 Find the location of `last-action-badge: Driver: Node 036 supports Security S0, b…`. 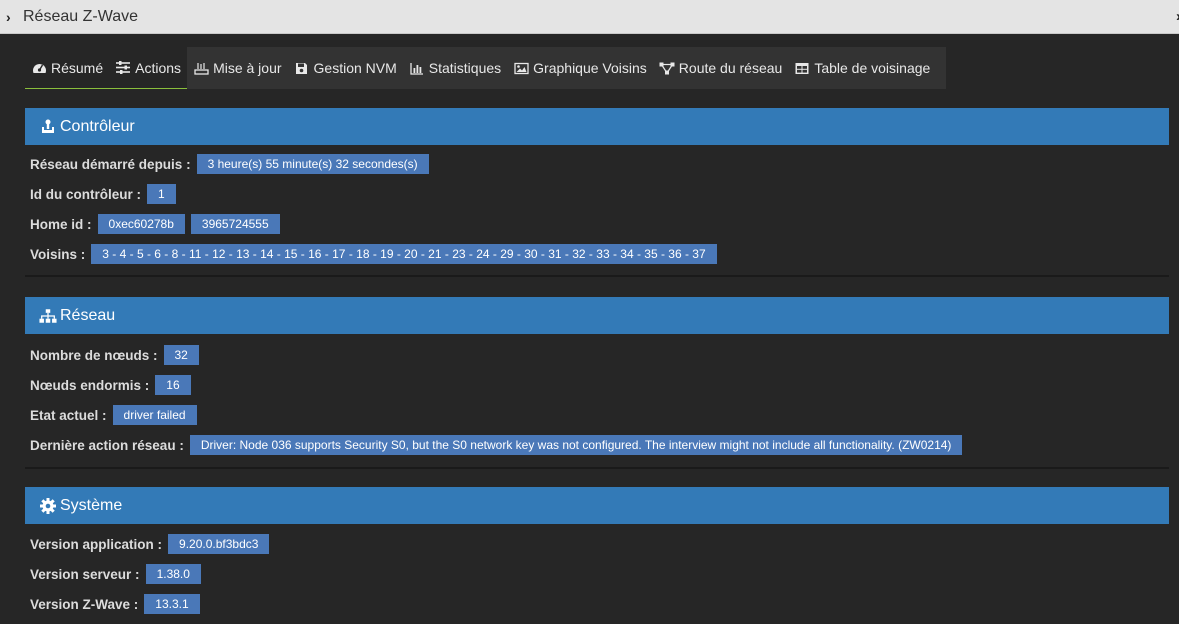

last-action-badge: Driver: Node 036 supports Security S0, b… is located at coordinates (576, 445).